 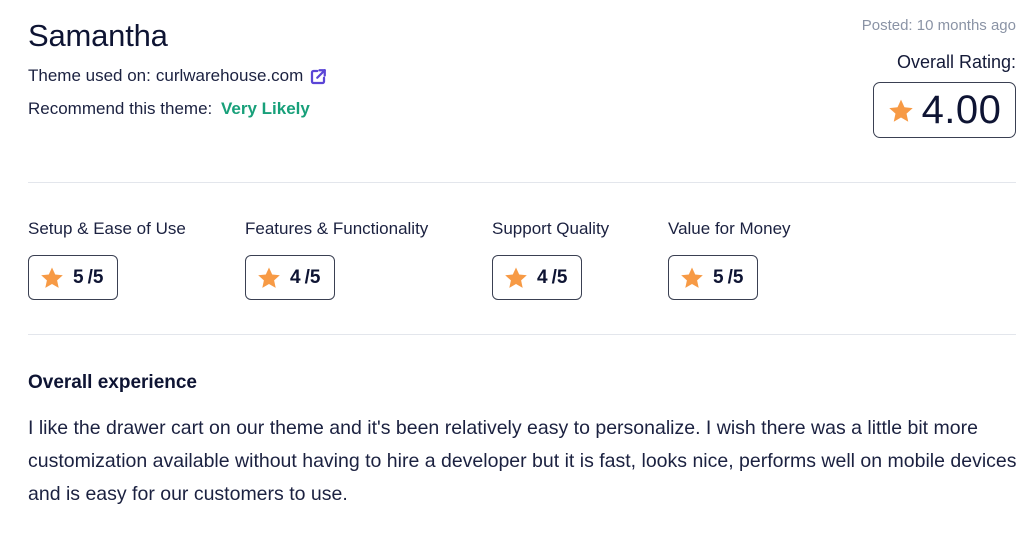 I want to click on experience-title: Overall experience, so click(x=112, y=382).